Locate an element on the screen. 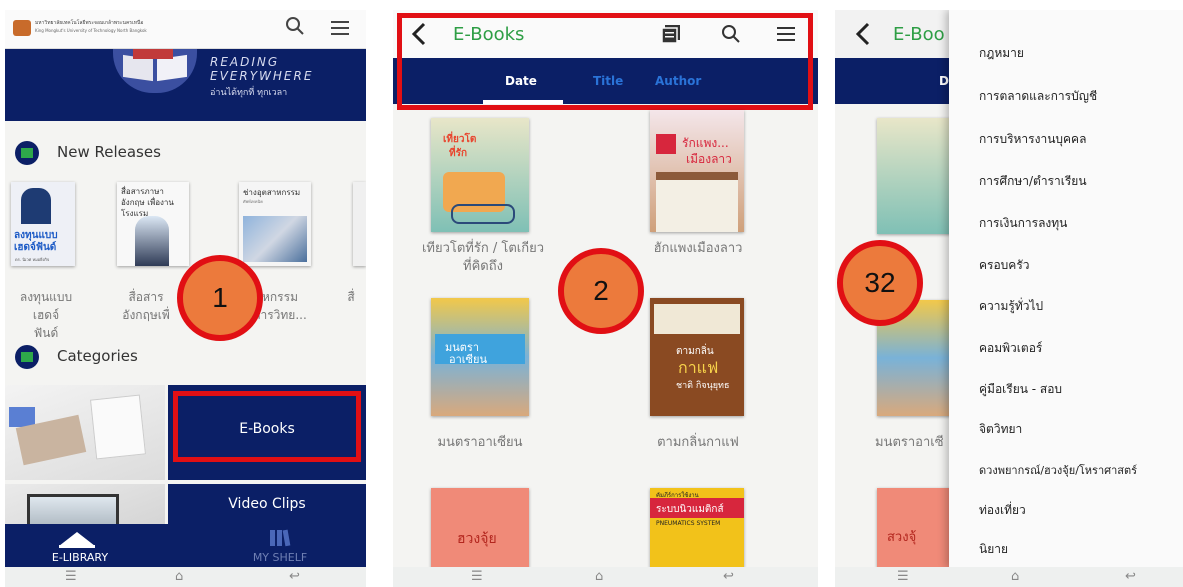 This screenshot has height=587, width=1183. book-cover-tokyo-dim is located at coordinates (917, 176).